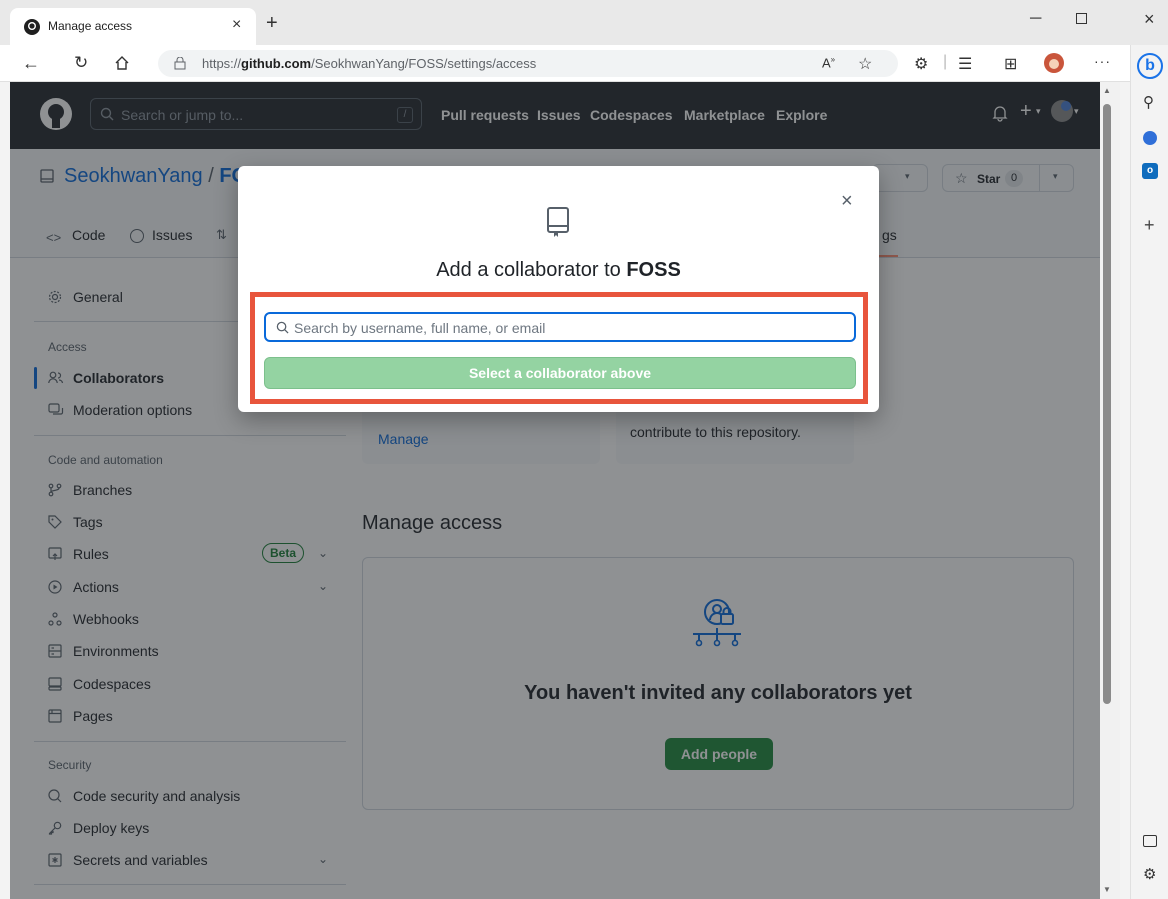 This screenshot has width=1168, height=899. Describe the element at coordinates (558, 222) in the screenshot. I see `repo-icon` at that location.